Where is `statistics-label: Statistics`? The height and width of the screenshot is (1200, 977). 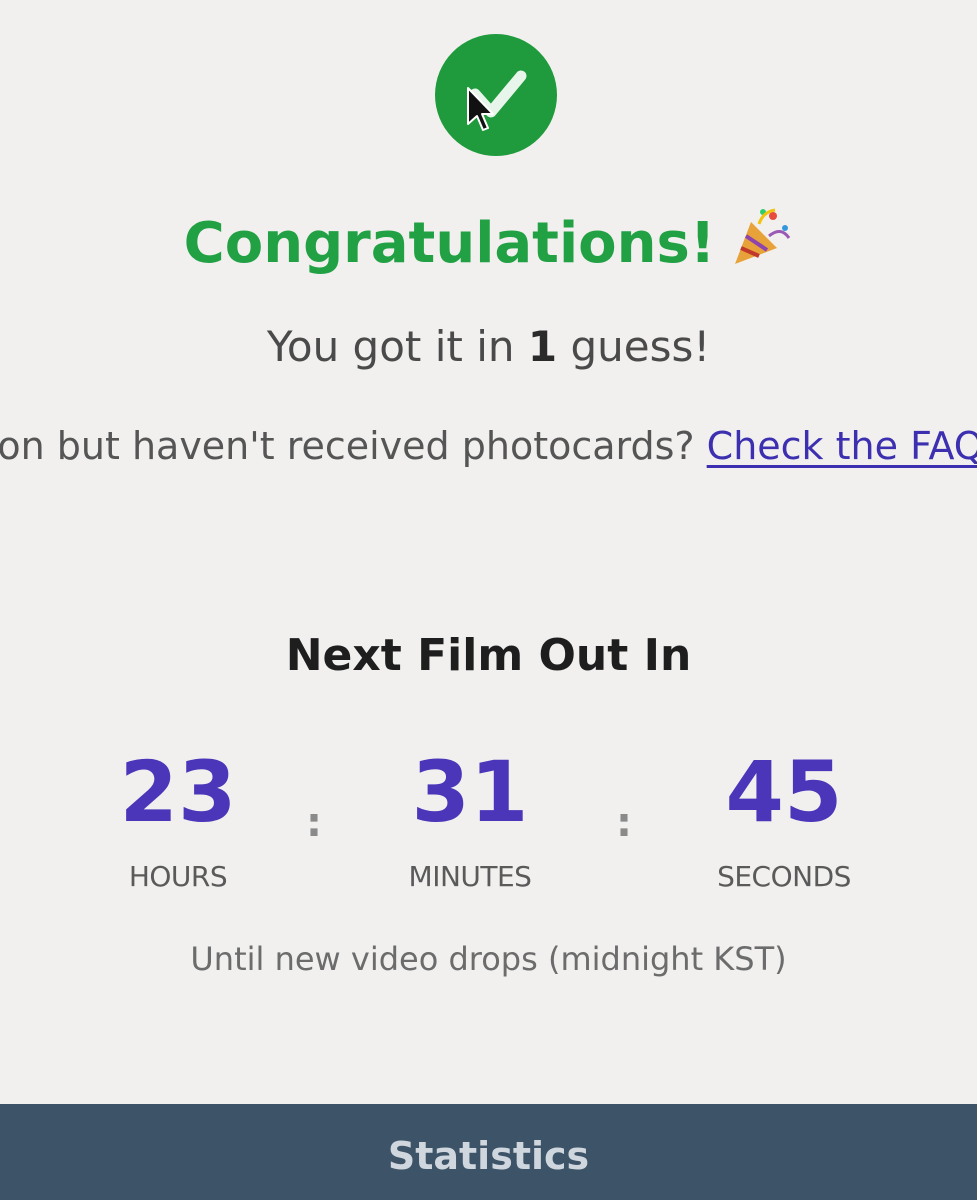
statistics-label: Statistics is located at coordinates (488, 1156).